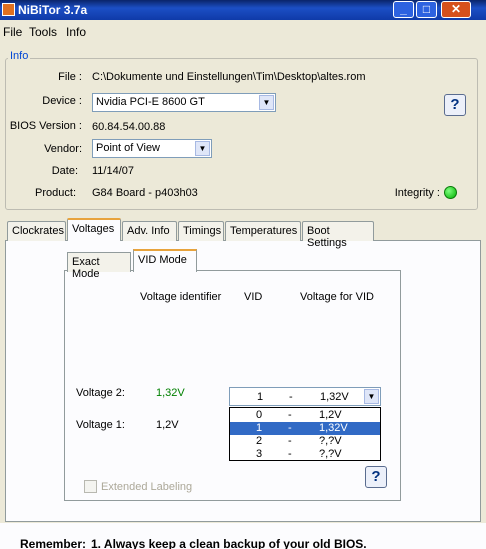 The image size is (486, 549). I want to click on file-label: File :, so click(70, 77).